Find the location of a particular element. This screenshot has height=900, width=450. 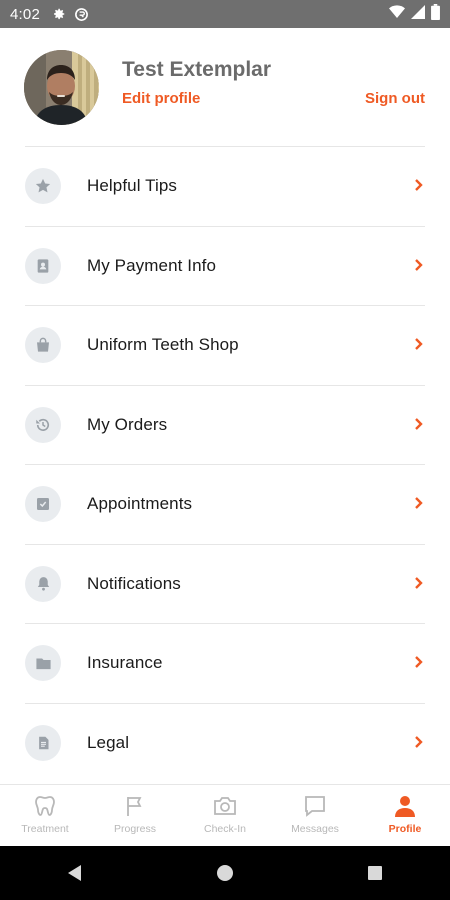

avatar is located at coordinates (61, 87).